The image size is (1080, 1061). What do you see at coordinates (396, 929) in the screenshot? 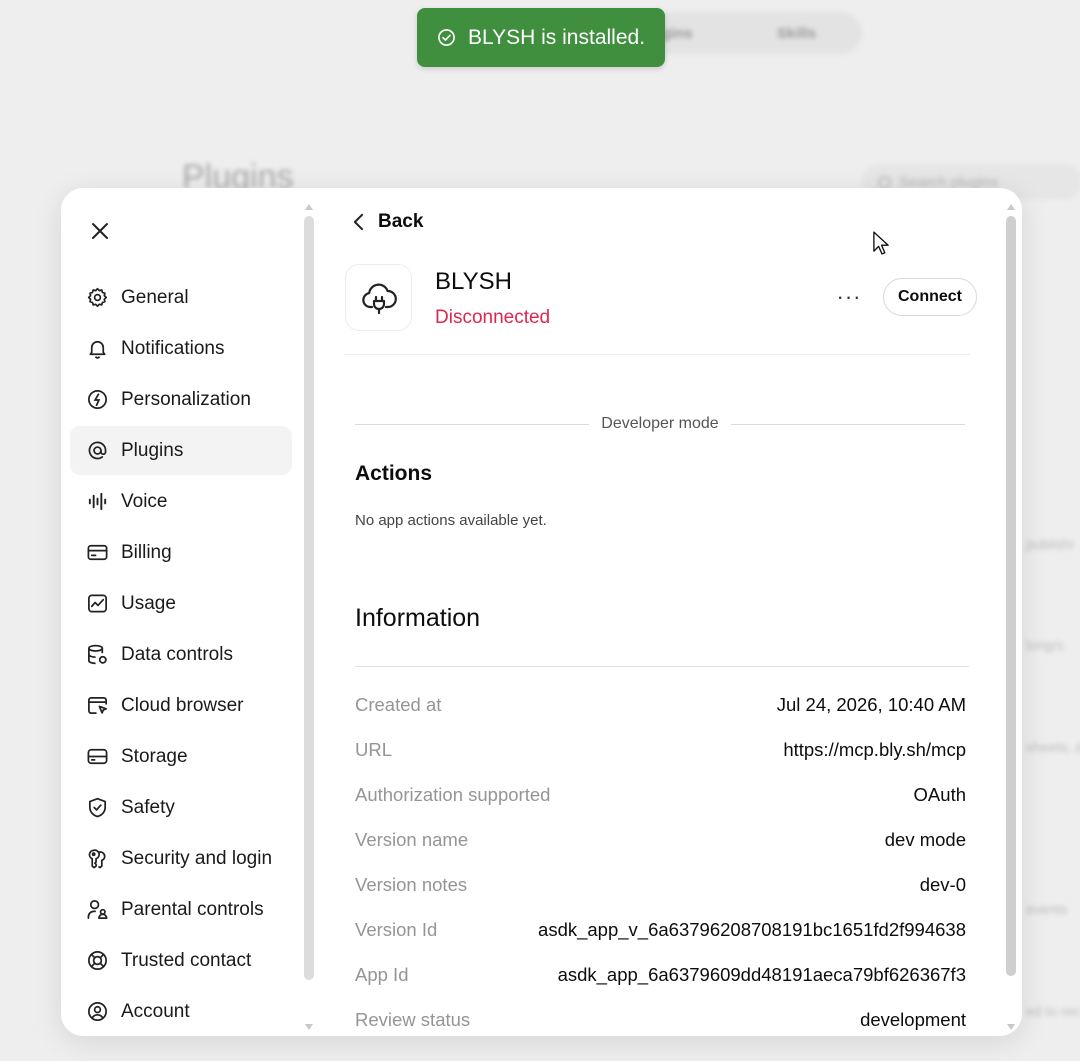
I see `info-key: Version Id` at bounding box center [396, 929].